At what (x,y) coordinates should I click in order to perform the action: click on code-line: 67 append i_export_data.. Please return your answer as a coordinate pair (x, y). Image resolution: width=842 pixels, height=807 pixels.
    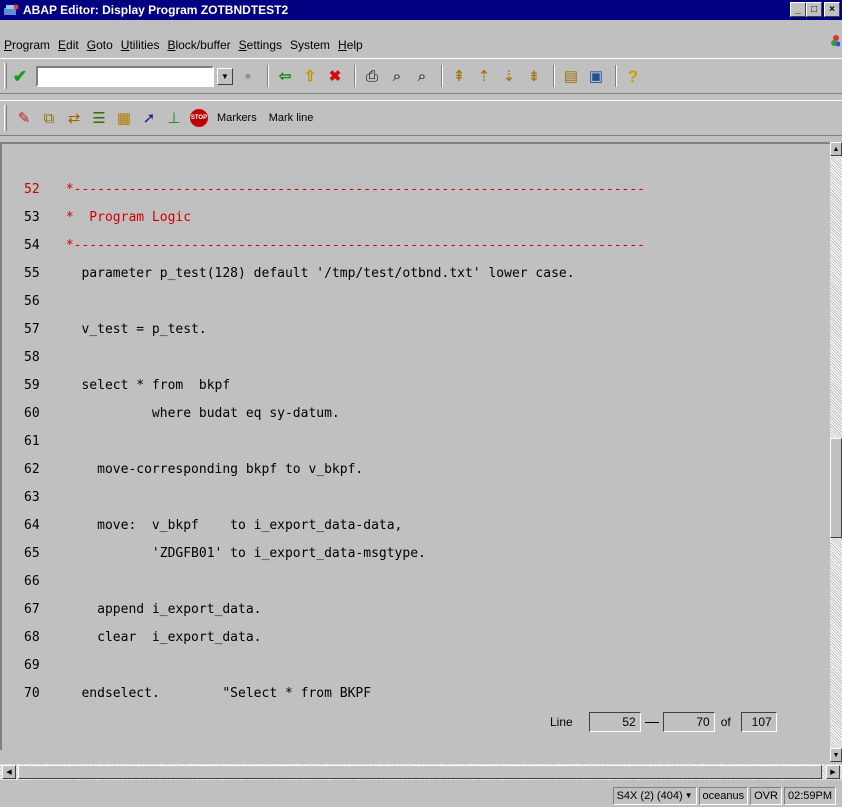
    Looking at the image, I should click on (132, 610).